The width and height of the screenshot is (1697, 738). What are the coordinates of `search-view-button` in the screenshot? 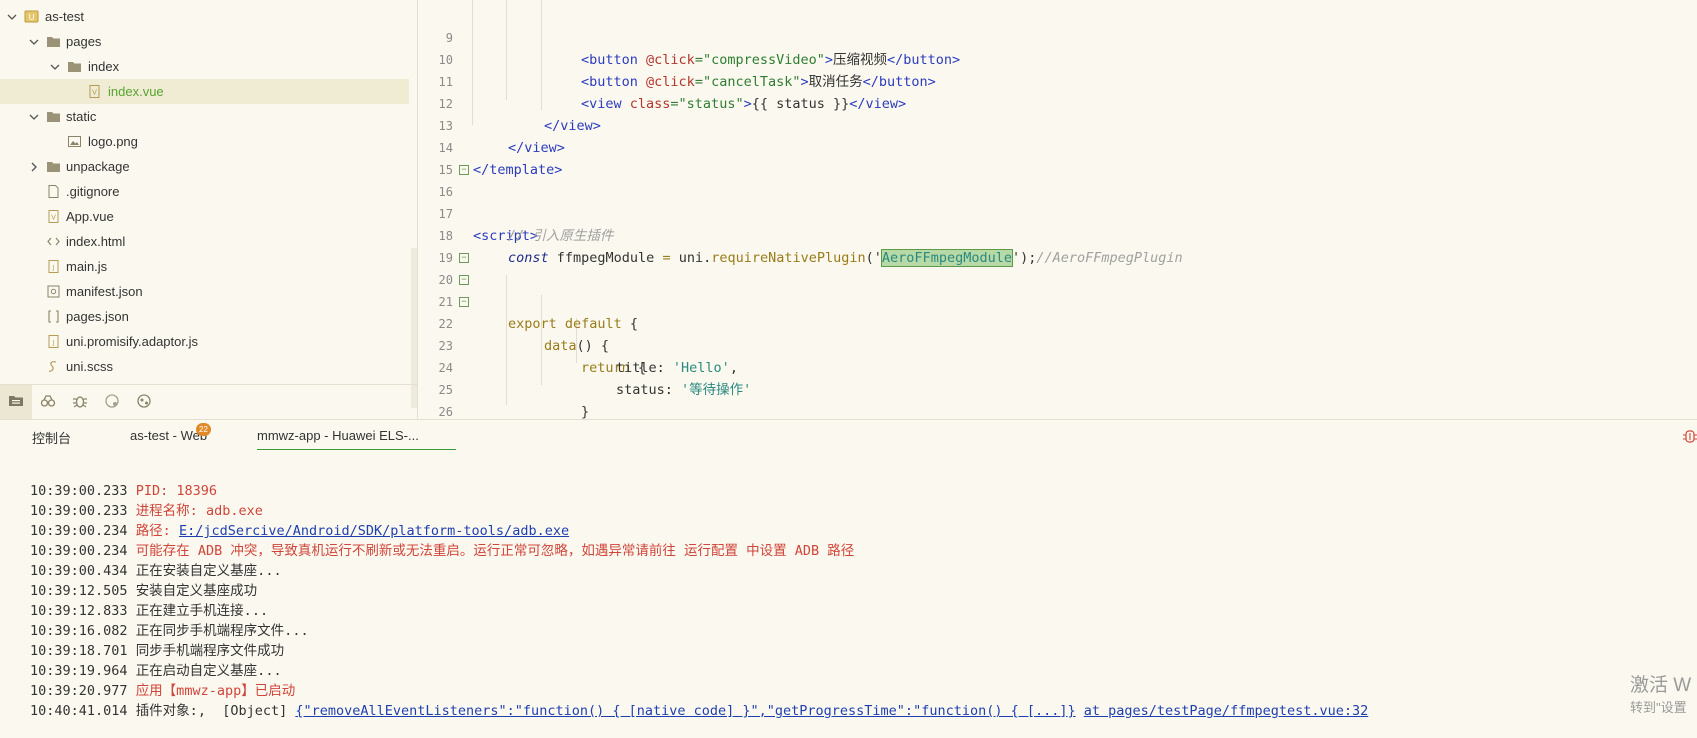 It's located at (48, 402).